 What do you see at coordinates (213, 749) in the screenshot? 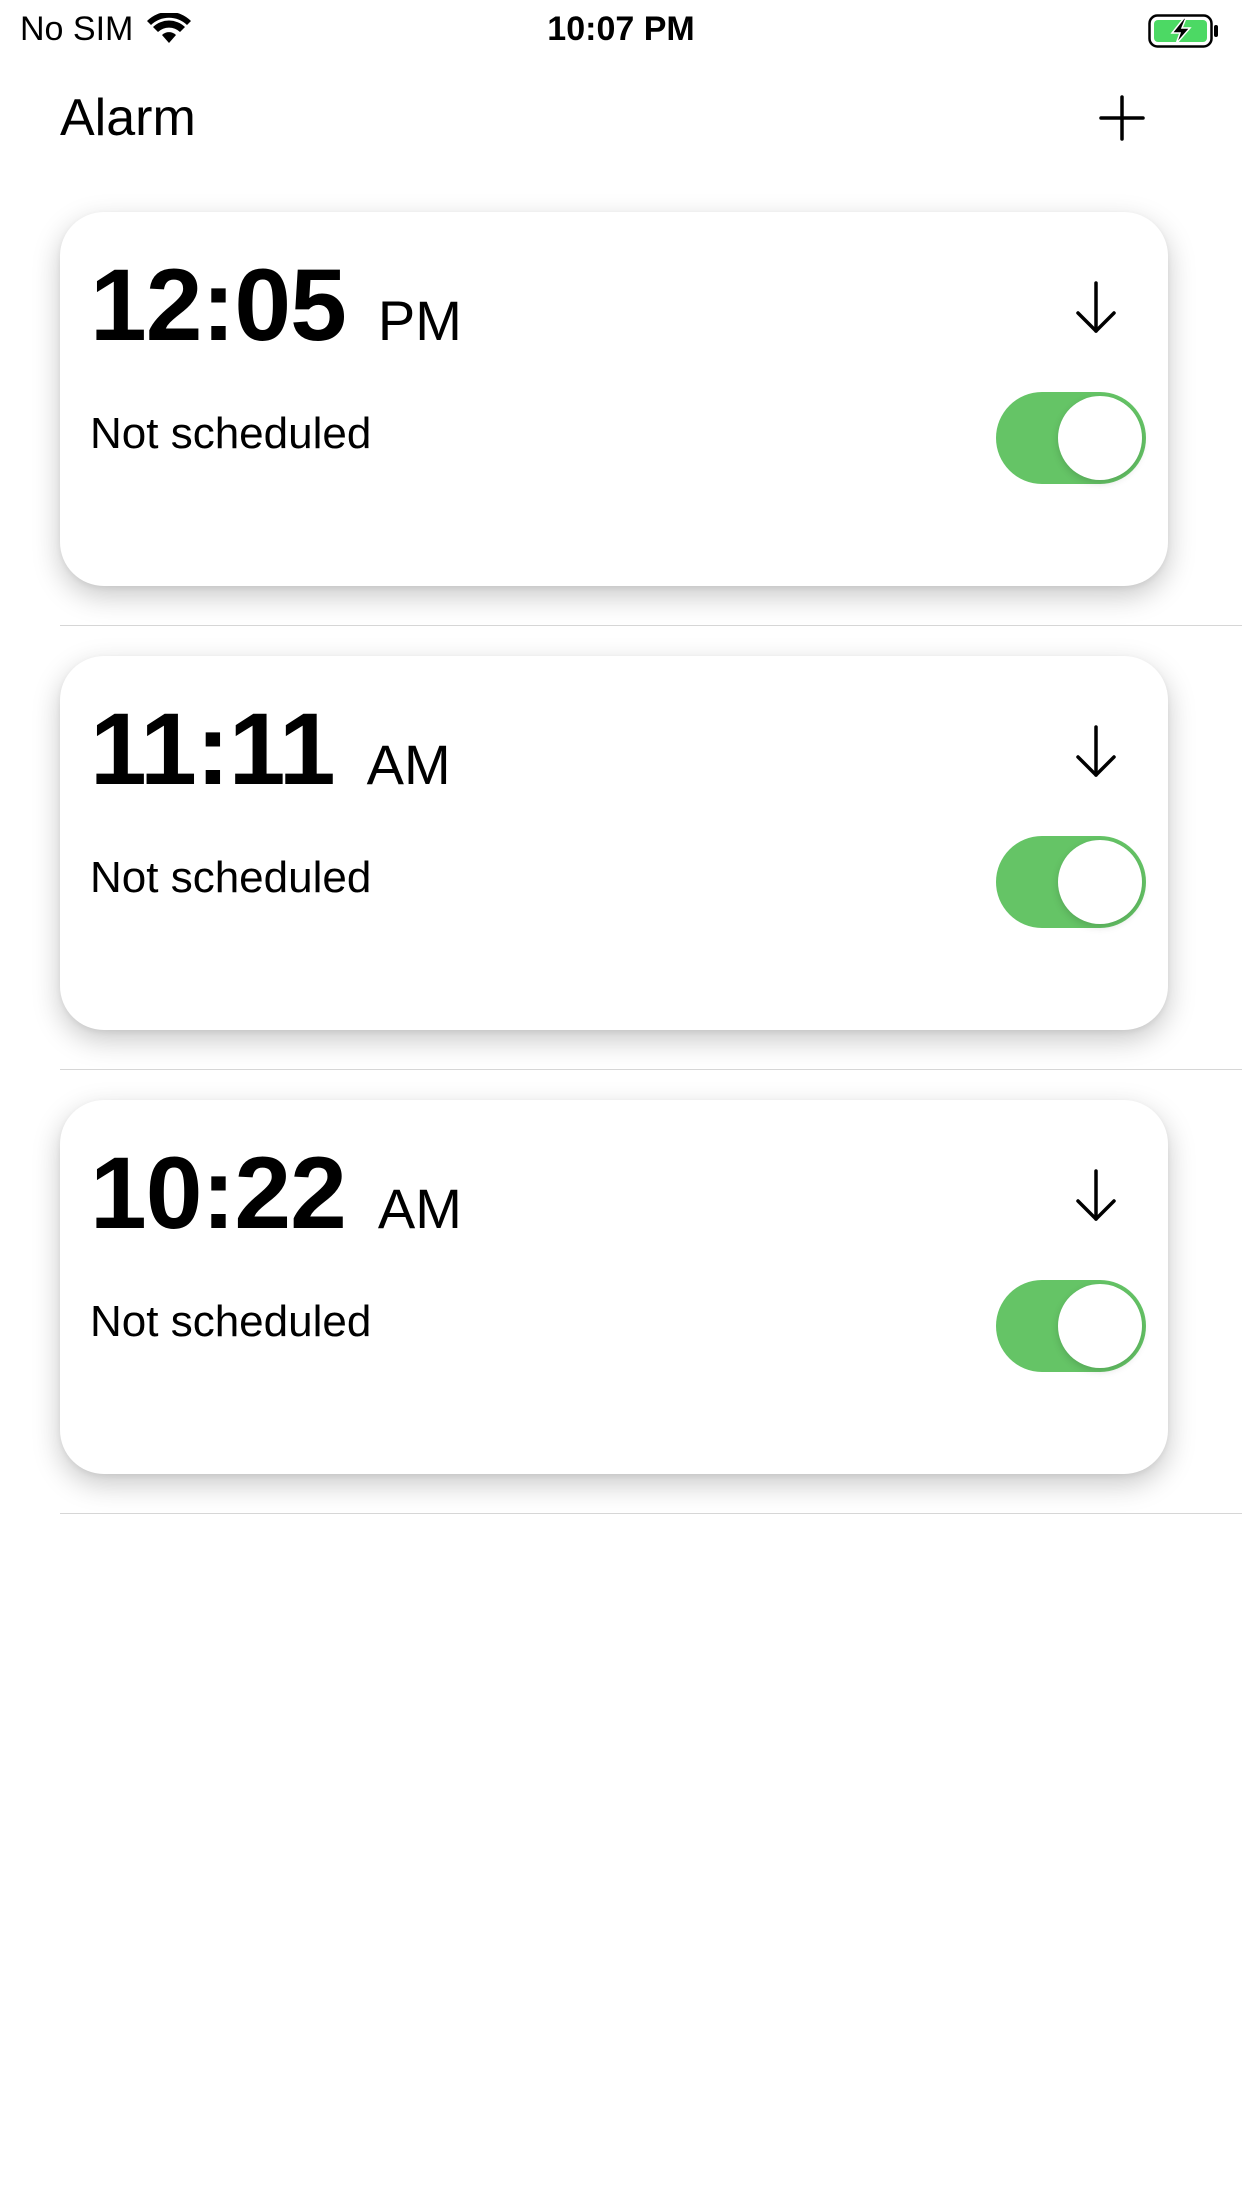
I see `alarm-time: 11:11` at bounding box center [213, 749].